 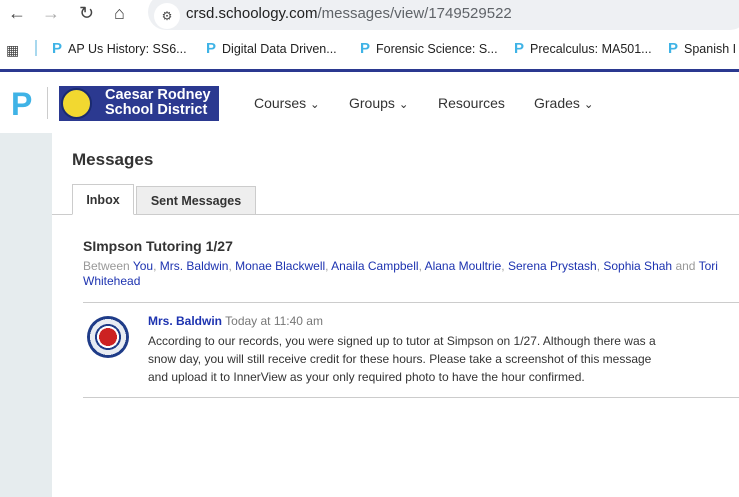 What do you see at coordinates (21, 104) in the screenshot?
I see `powerschool-logo-icon: P` at bounding box center [21, 104].